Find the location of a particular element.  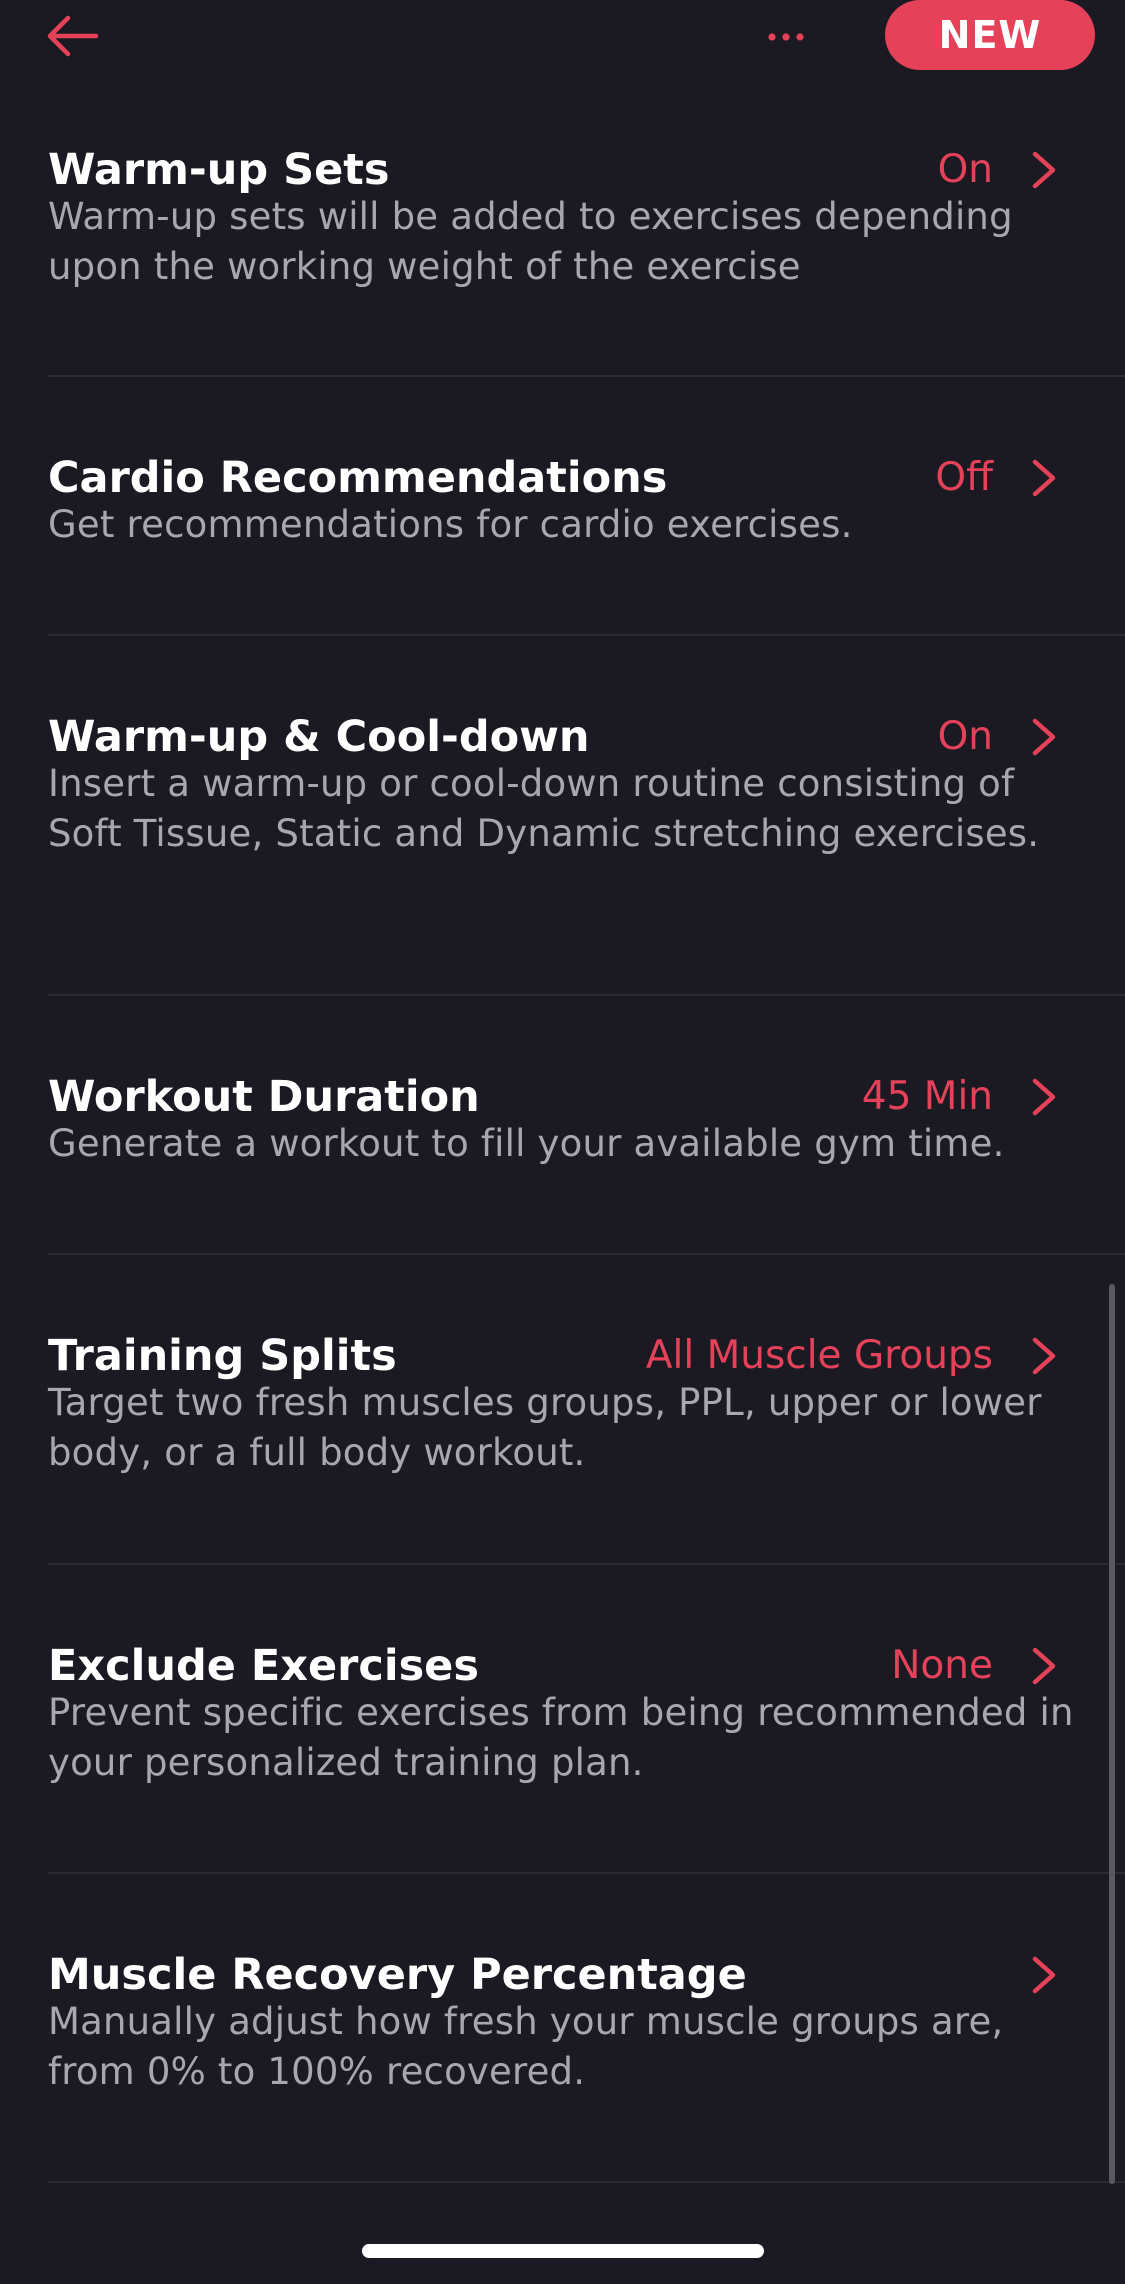

setting-value: Off is located at coordinates (964, 477).